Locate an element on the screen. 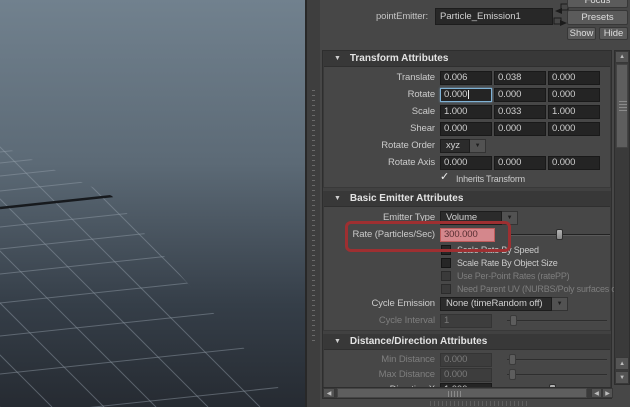 The image size is (630, 407). use-per-point-rates-checkbox is located at coordinates (446, 275).